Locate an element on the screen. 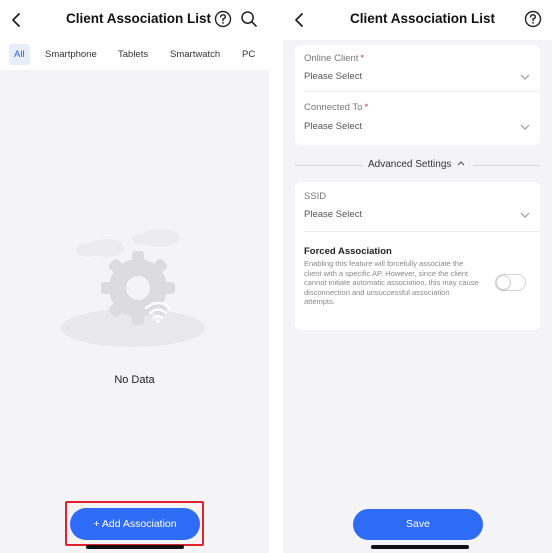 This screenshot has height=553, width=552. ssid-select: Please Select is located at coordinates (333, 214).